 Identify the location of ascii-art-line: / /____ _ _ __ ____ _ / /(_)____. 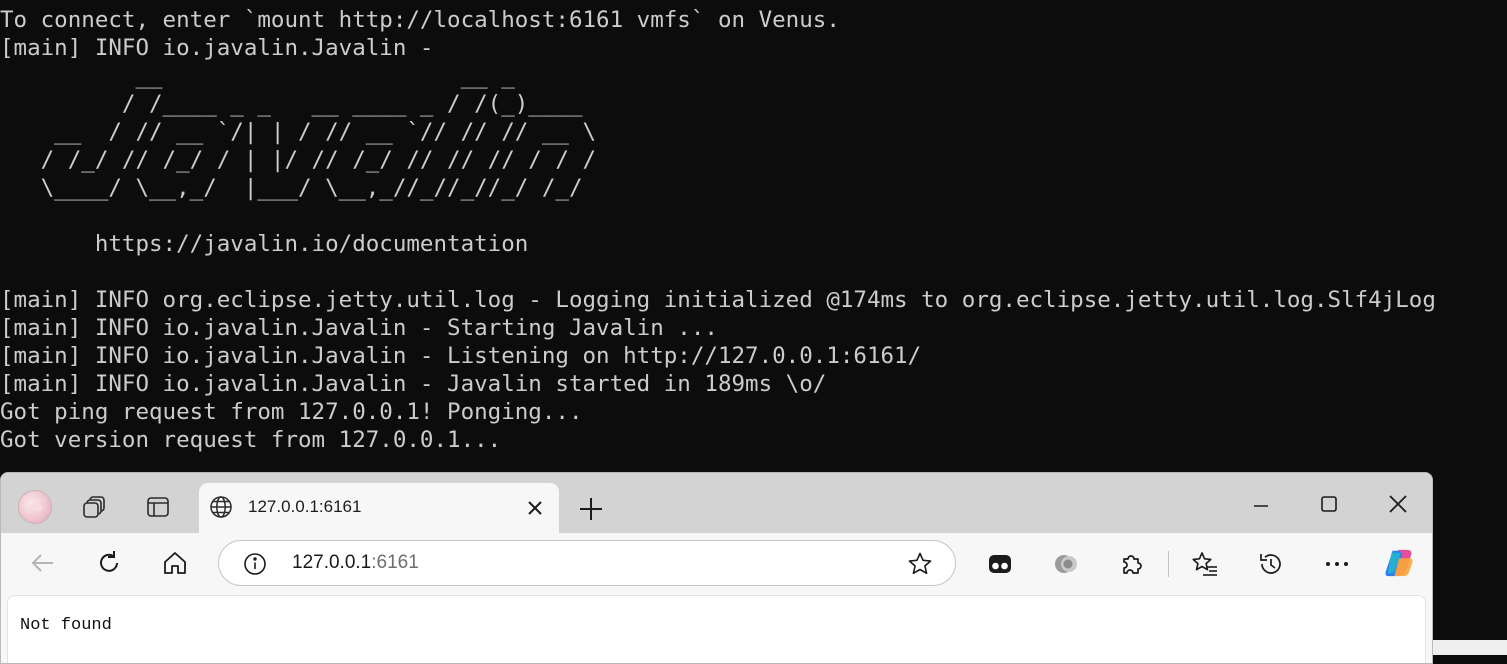
(291, 104).